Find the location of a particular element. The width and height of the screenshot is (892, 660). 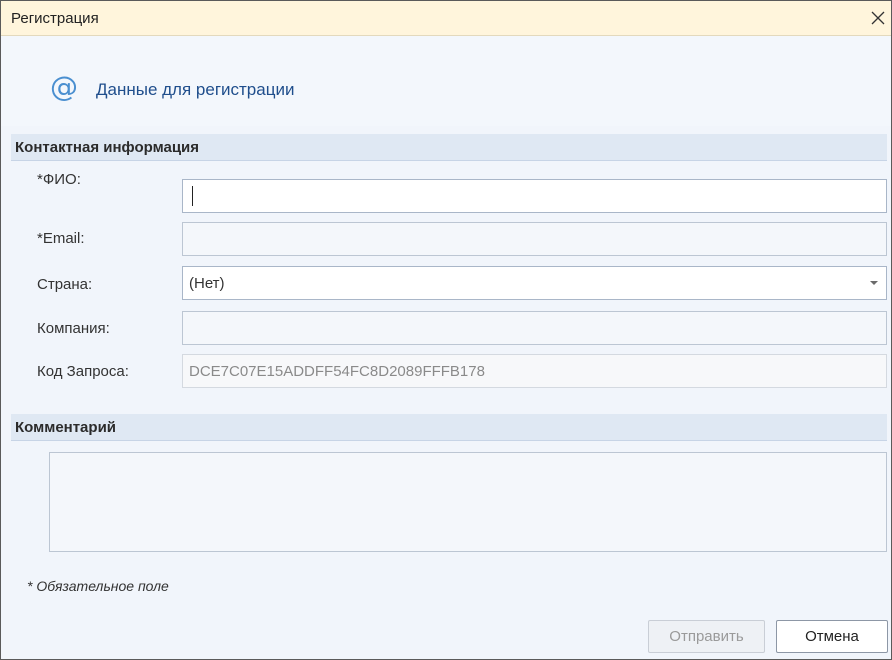

dialog-header: @ Данные для регистрации is located at coordinates (446, 81).